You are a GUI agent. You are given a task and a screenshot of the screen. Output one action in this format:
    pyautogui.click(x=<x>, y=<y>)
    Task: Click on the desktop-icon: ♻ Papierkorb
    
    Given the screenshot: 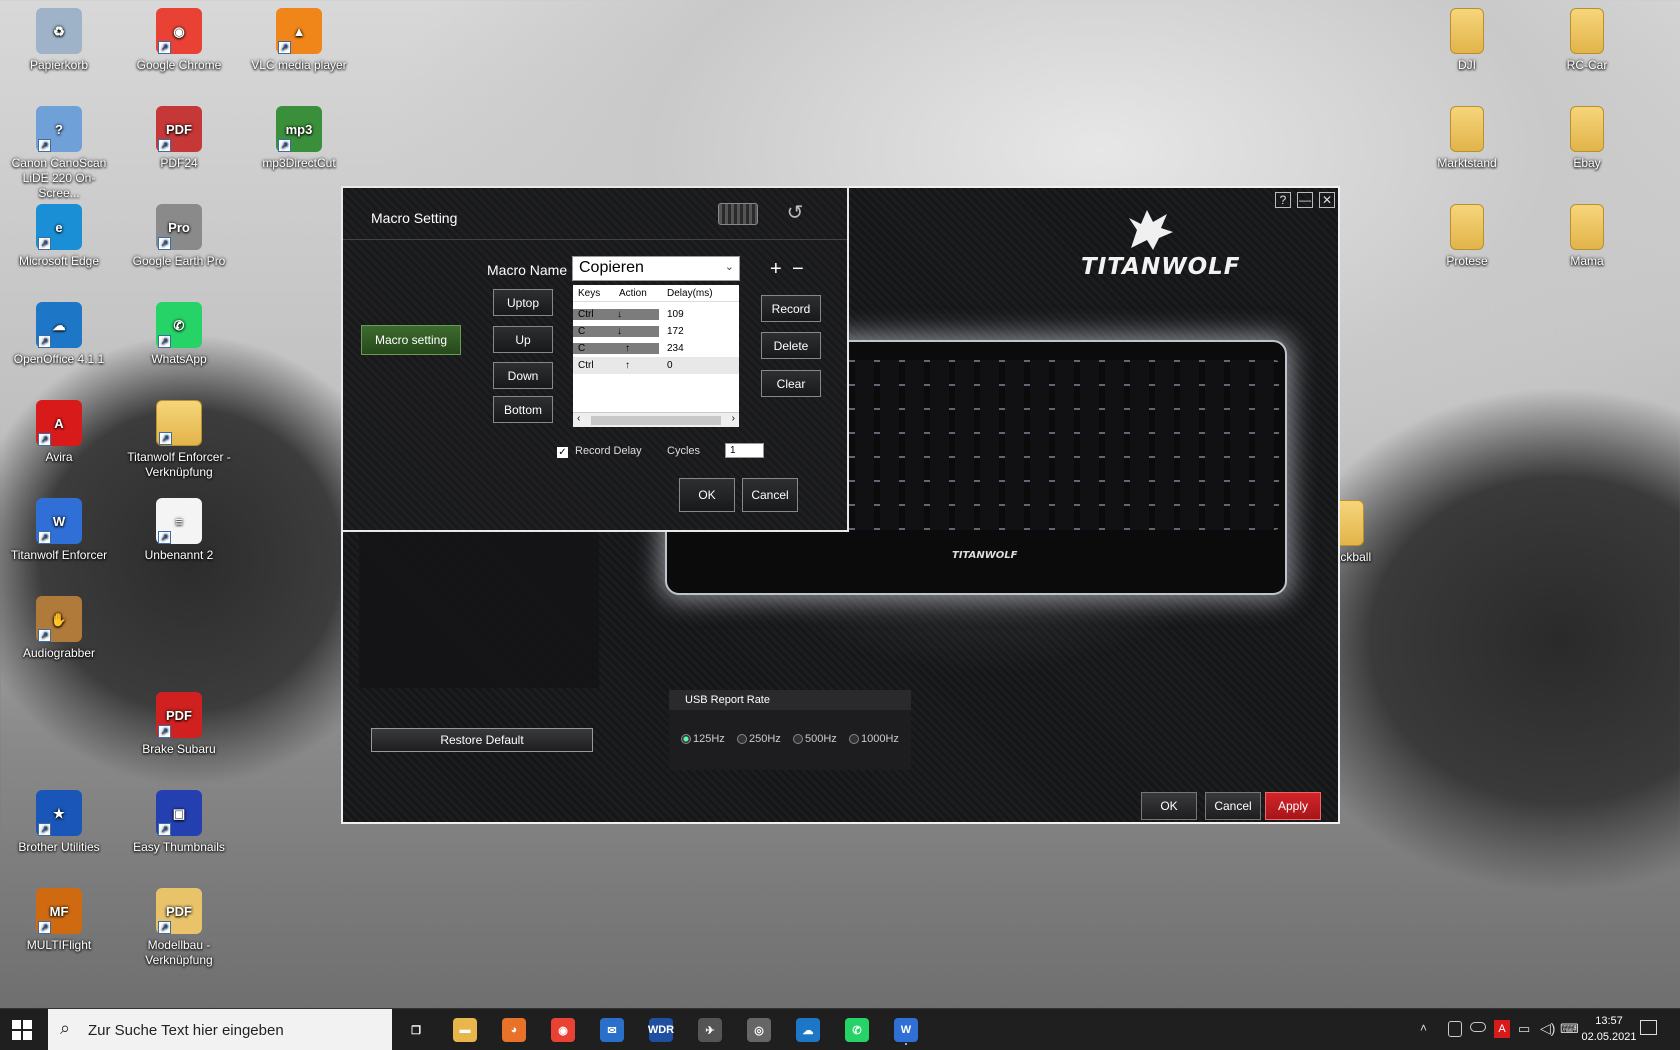 What is the action you would take?
    pyautogui.click(x=59, y=40)
    